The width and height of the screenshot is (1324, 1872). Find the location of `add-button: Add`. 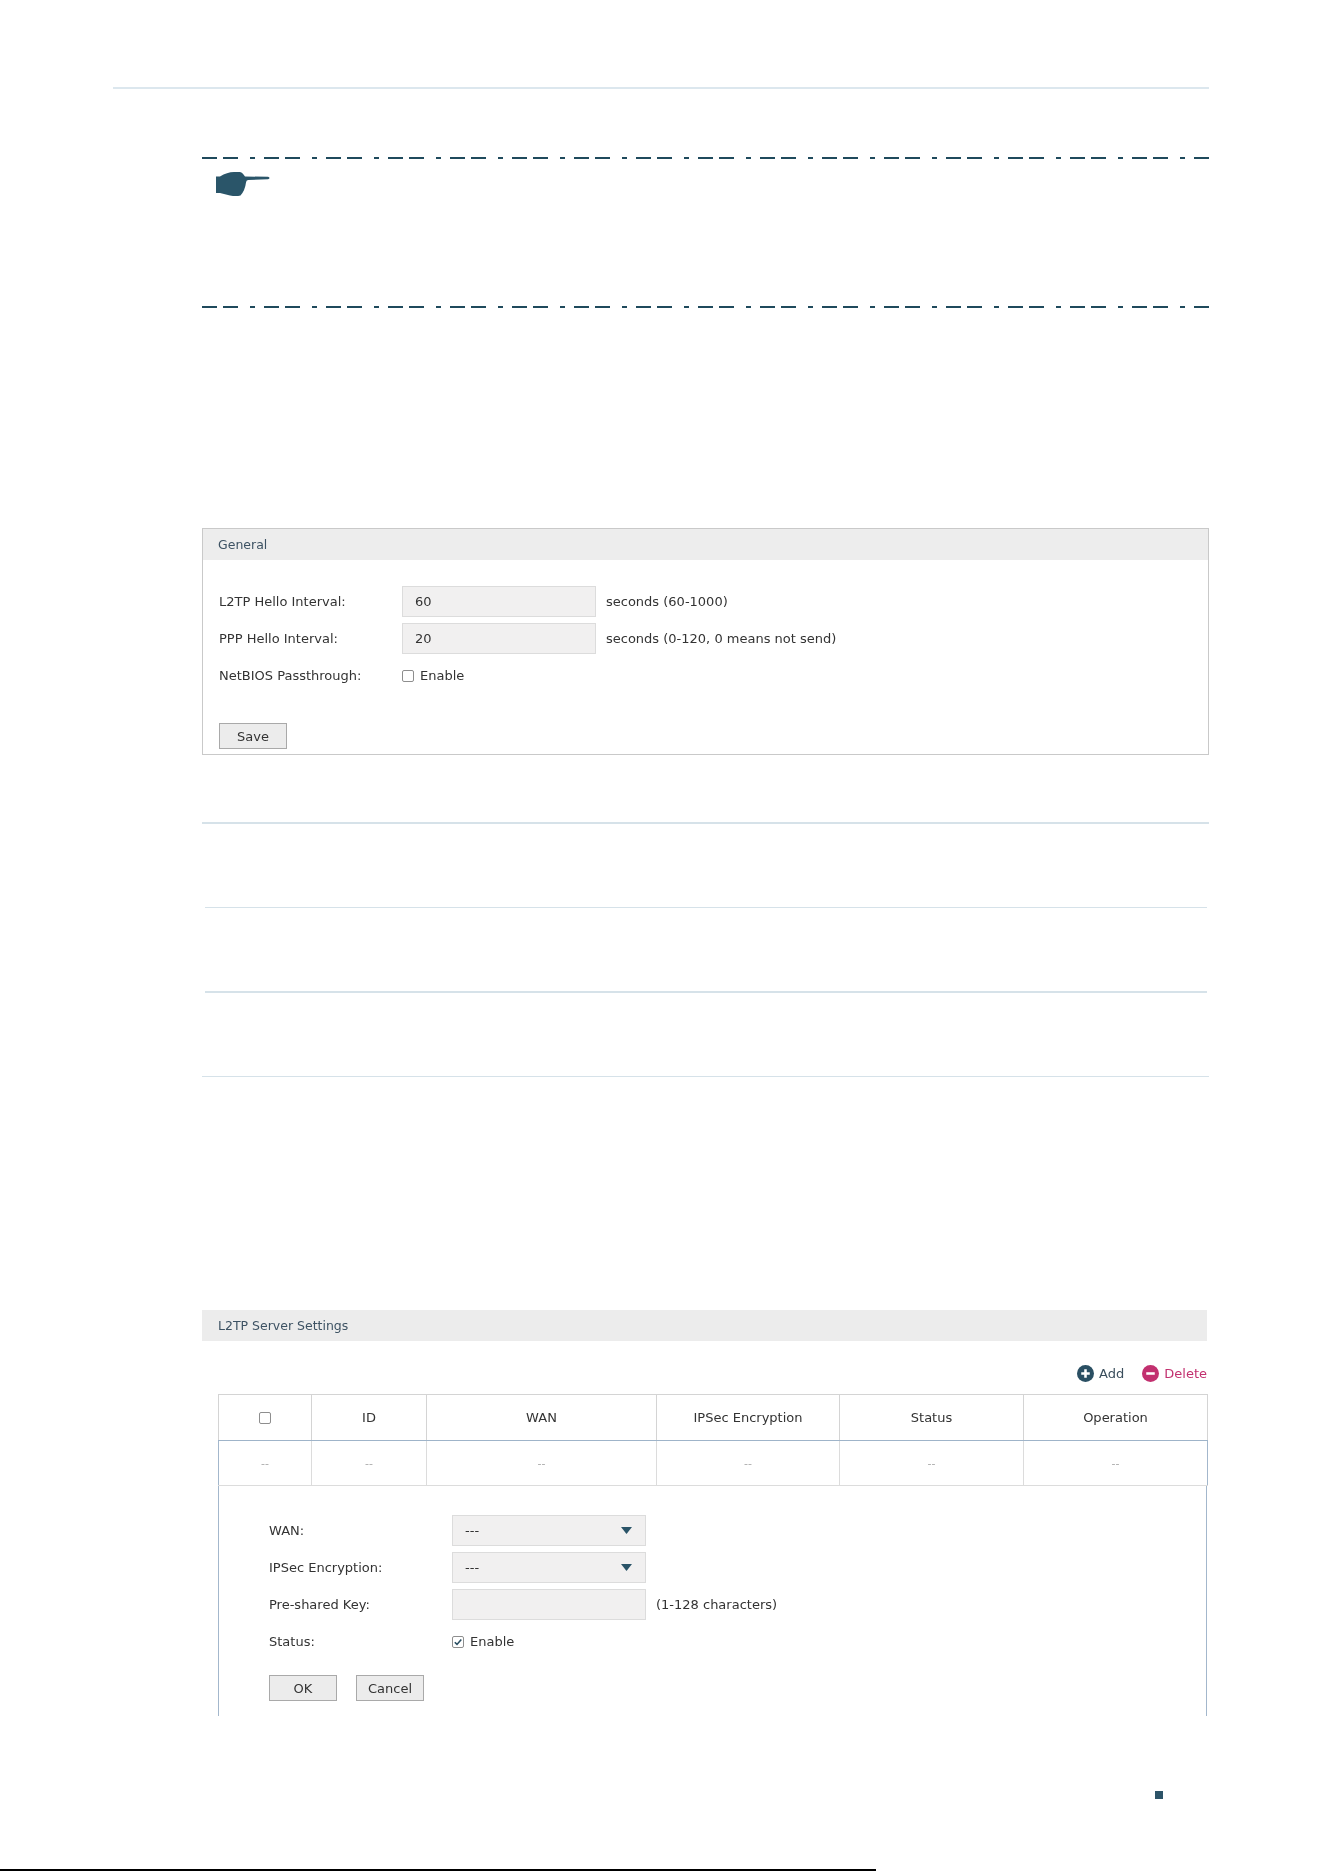

add-button: Add is located at coordinates (1101, 1373).